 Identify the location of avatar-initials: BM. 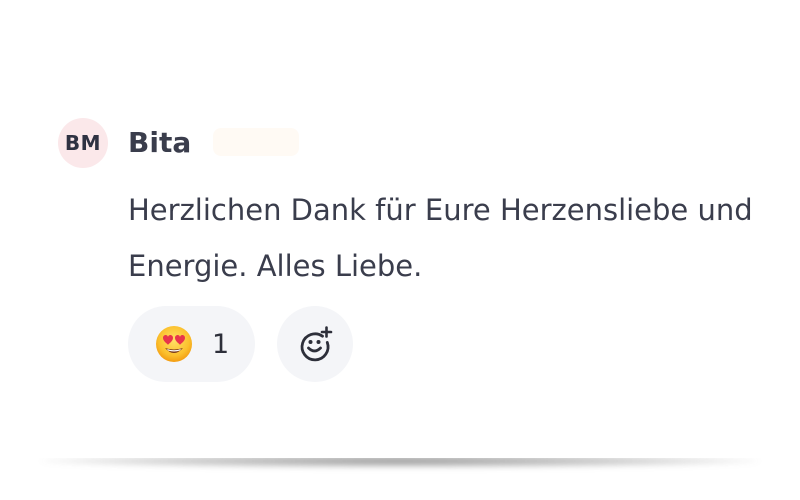
(83, 143).